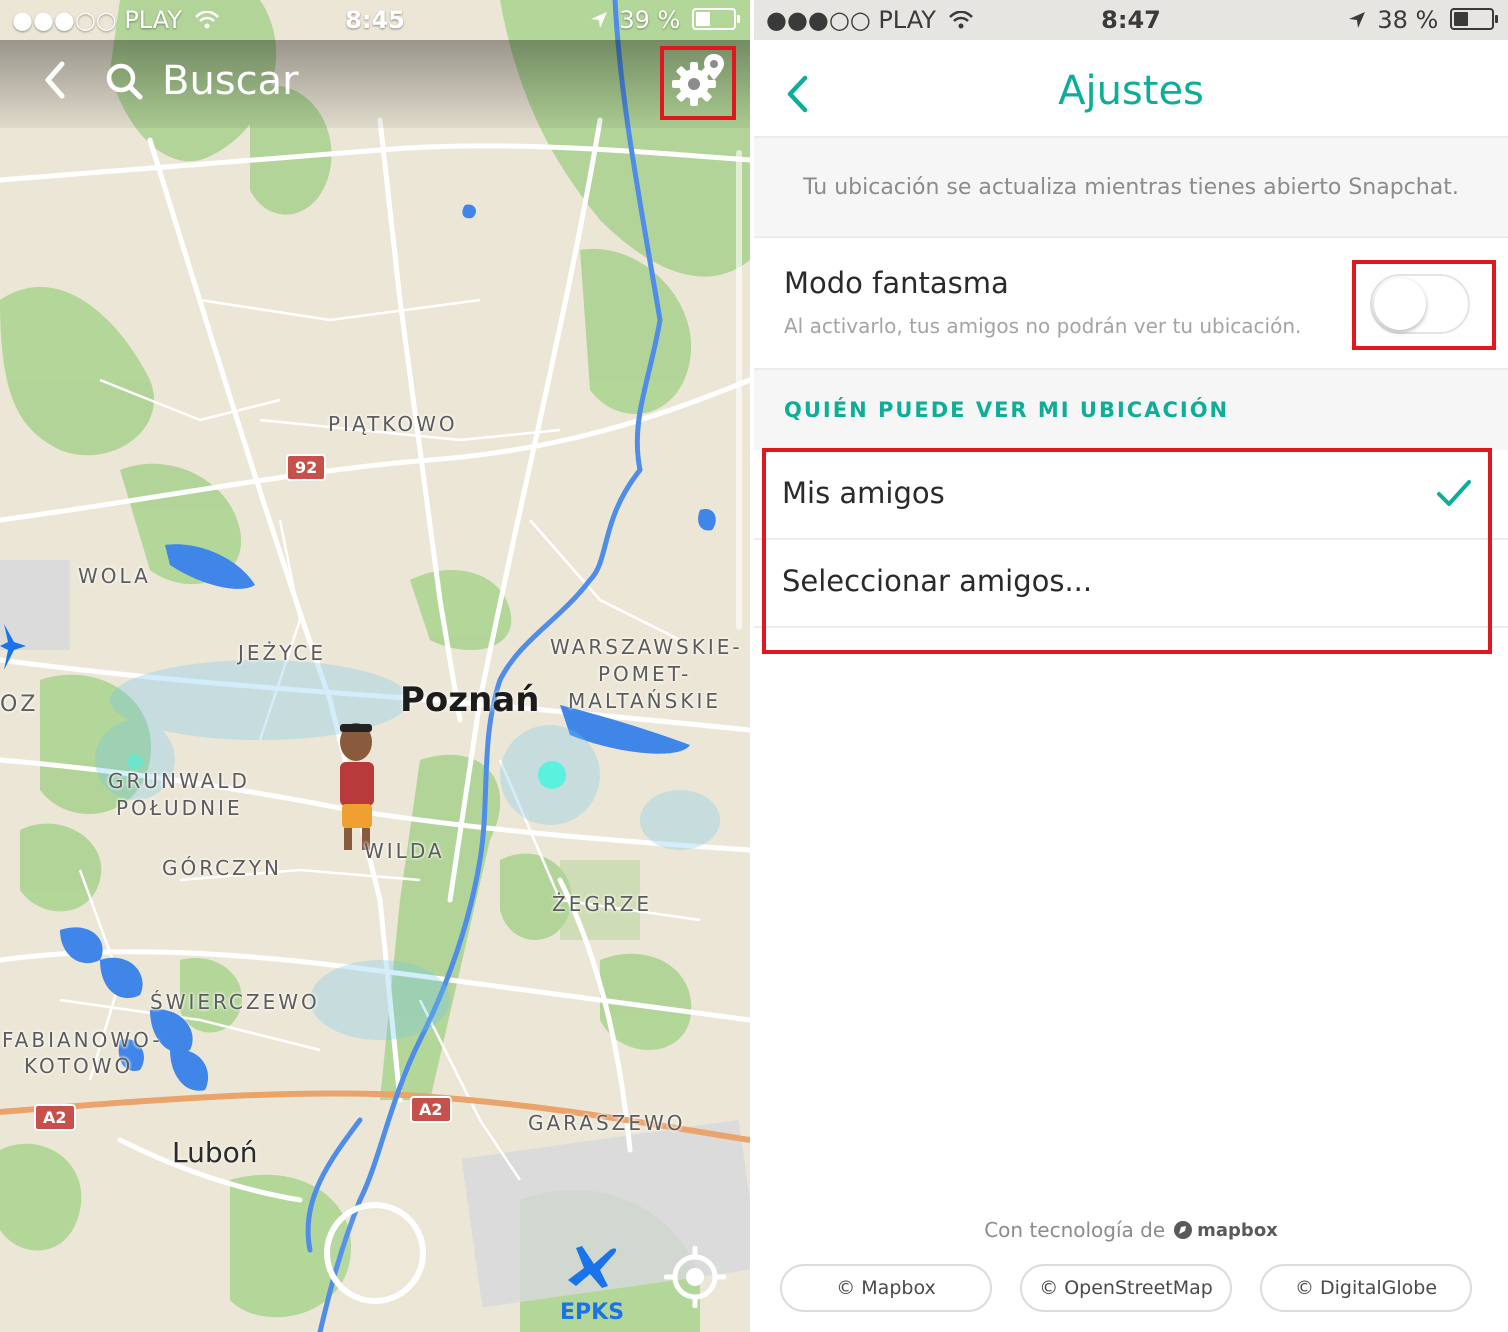 This screenshot has width=1508, height=1332. I want to click on district-label: WARSZAWSKIE-, so click(646, 647).